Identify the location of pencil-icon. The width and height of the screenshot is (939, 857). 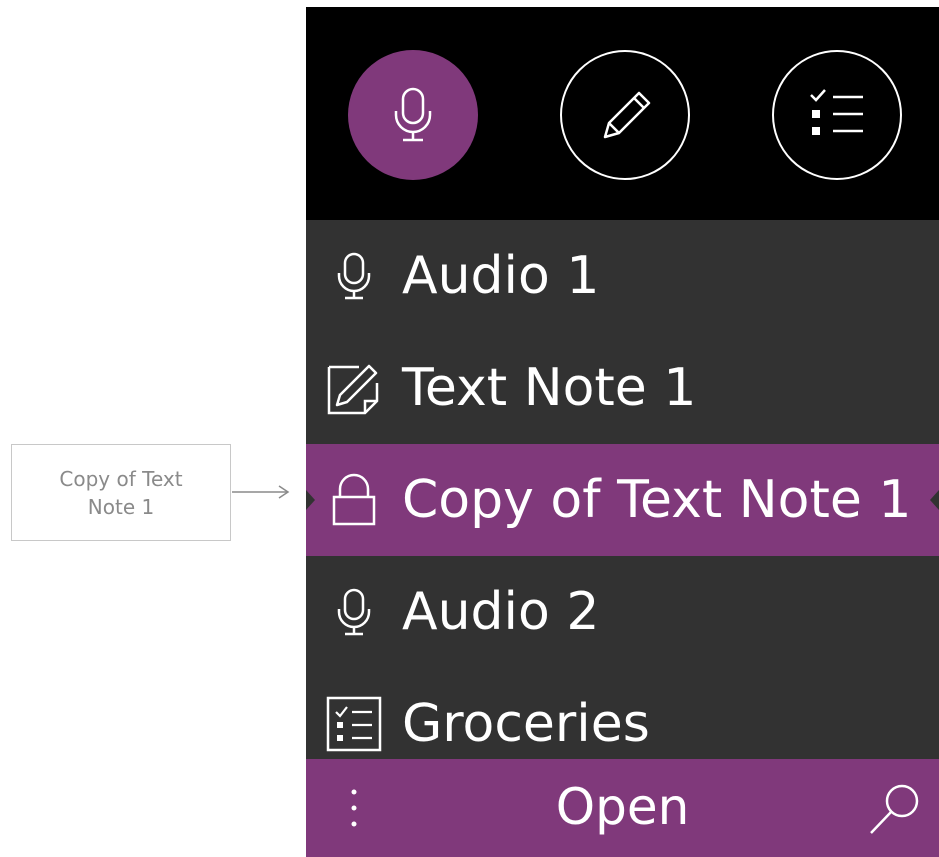
(627, 115).